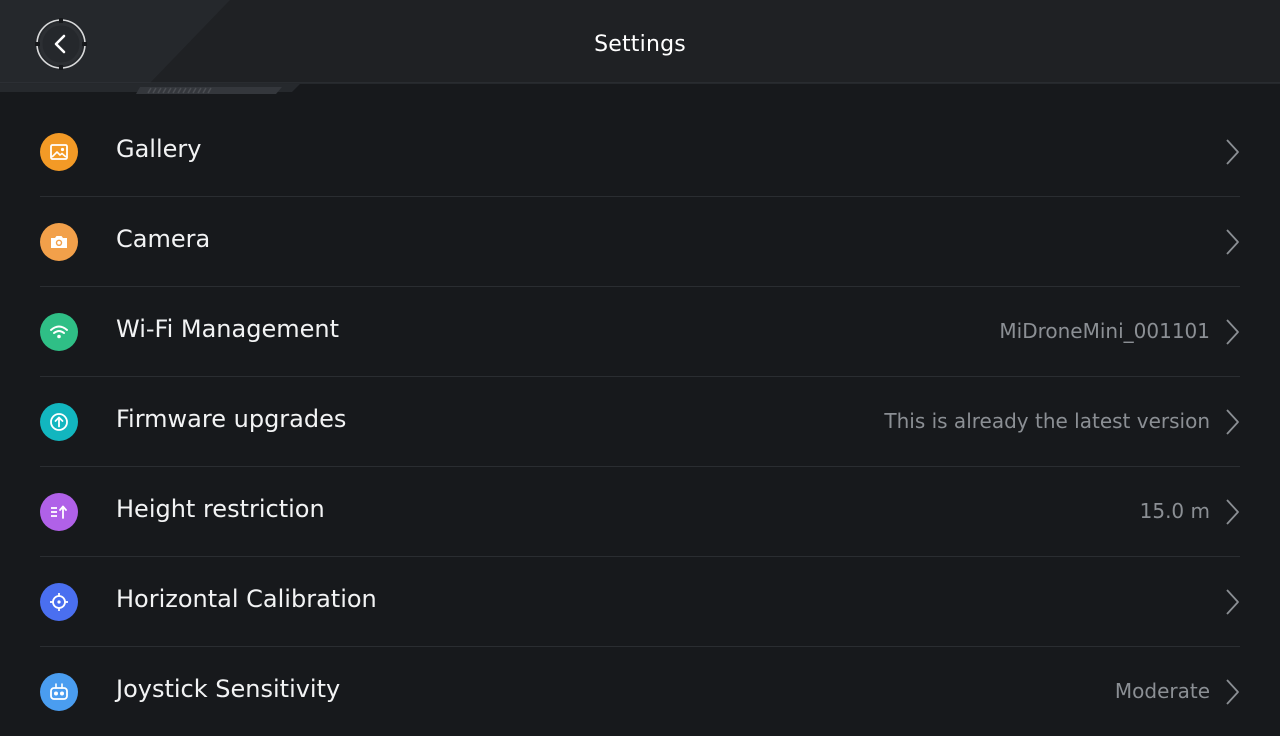 The height and width of the screenshot is (736, 1280). What do you see at coordinates (231, 419) in the screenshot?
I see `settings-item-label: Firmware upgrades` at bounding box center [231, 419].